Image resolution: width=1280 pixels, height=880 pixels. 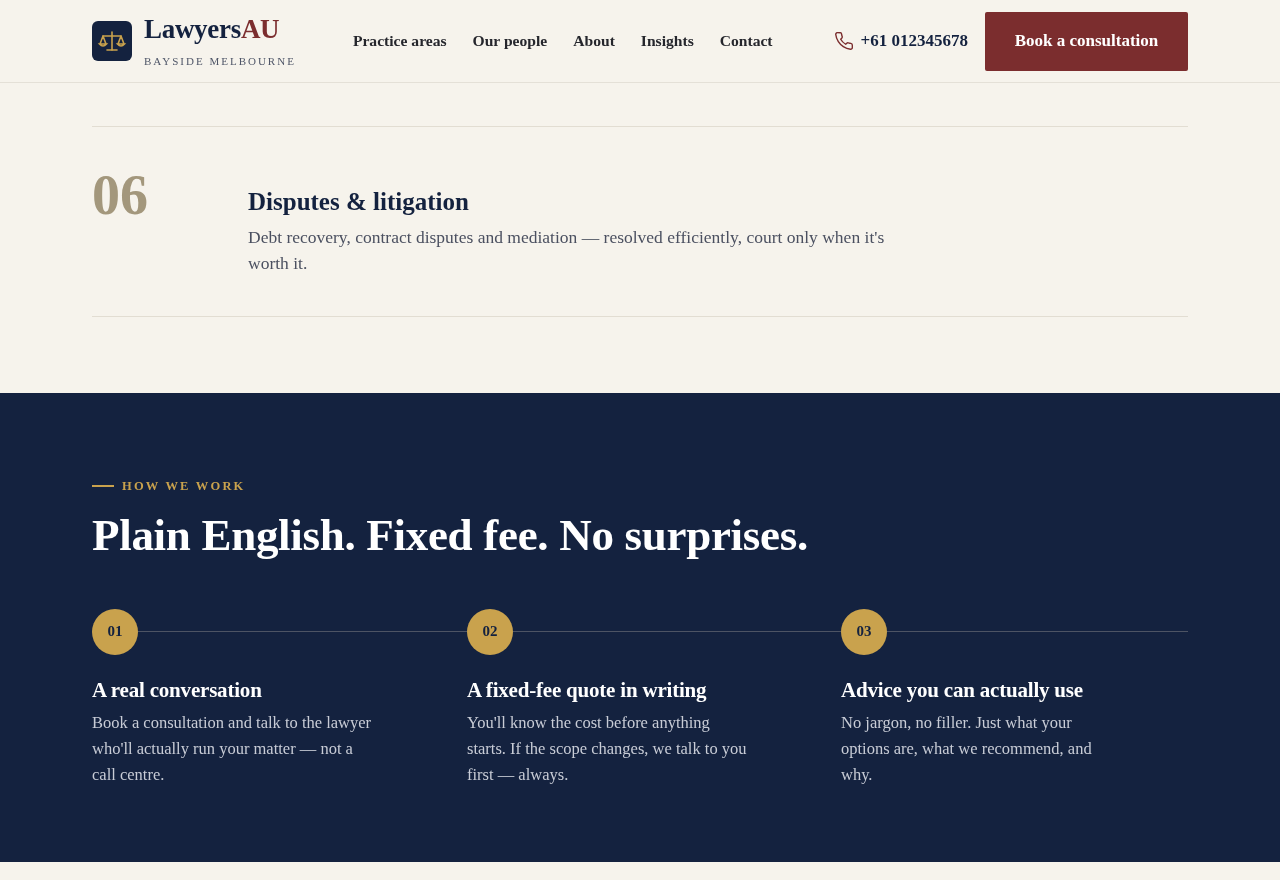 I want to click on step-title: Advice you can actually use, so click(x=962, y=690).